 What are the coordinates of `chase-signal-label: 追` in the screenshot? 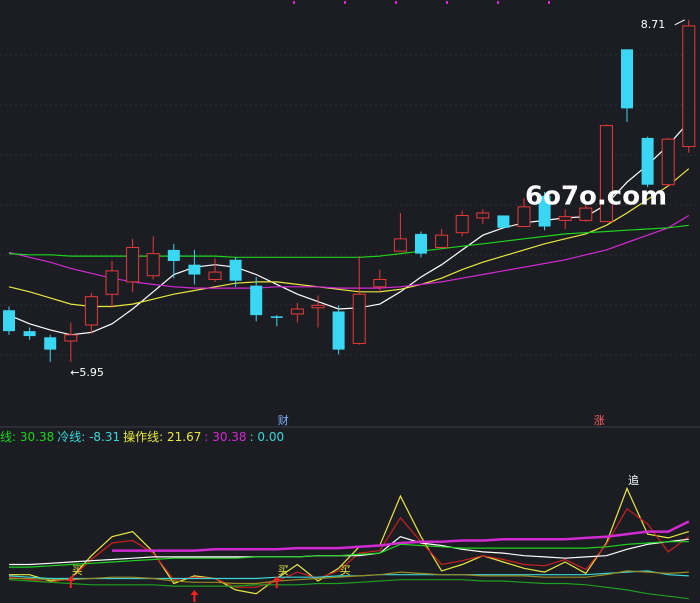 It's located at (633, 480).